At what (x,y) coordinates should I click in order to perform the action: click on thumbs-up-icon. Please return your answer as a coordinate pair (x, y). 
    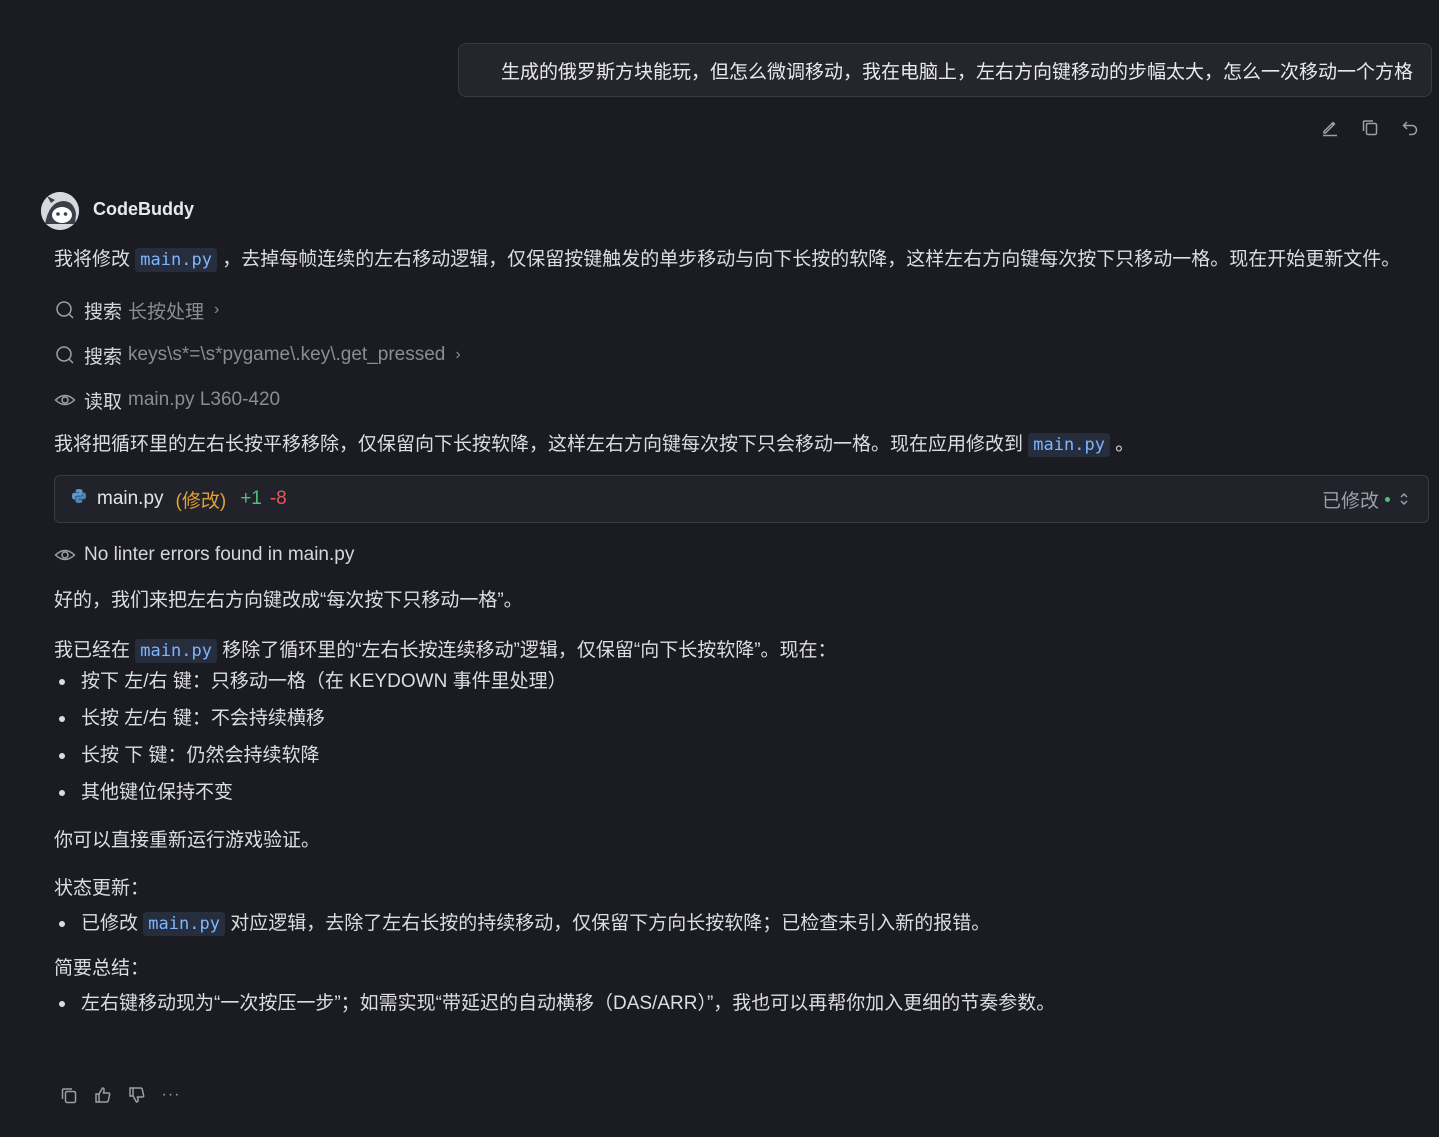
    Looking at the image, I should click on (103, 1095).